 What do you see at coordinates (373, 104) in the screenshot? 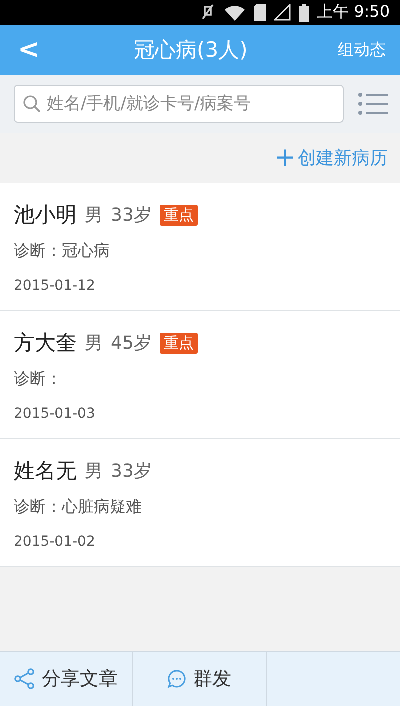
I see `menu-icon` at bounding box center [373, 104].